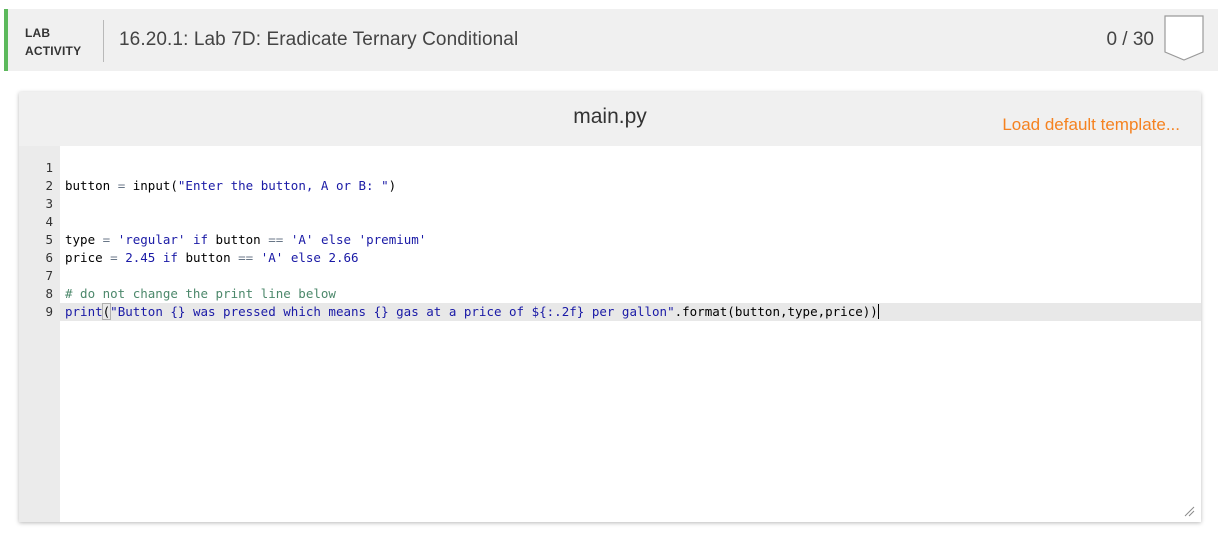  Describe the element at coordinates (49, 167) in the screenshot. I see `line-number: 1` at that location.